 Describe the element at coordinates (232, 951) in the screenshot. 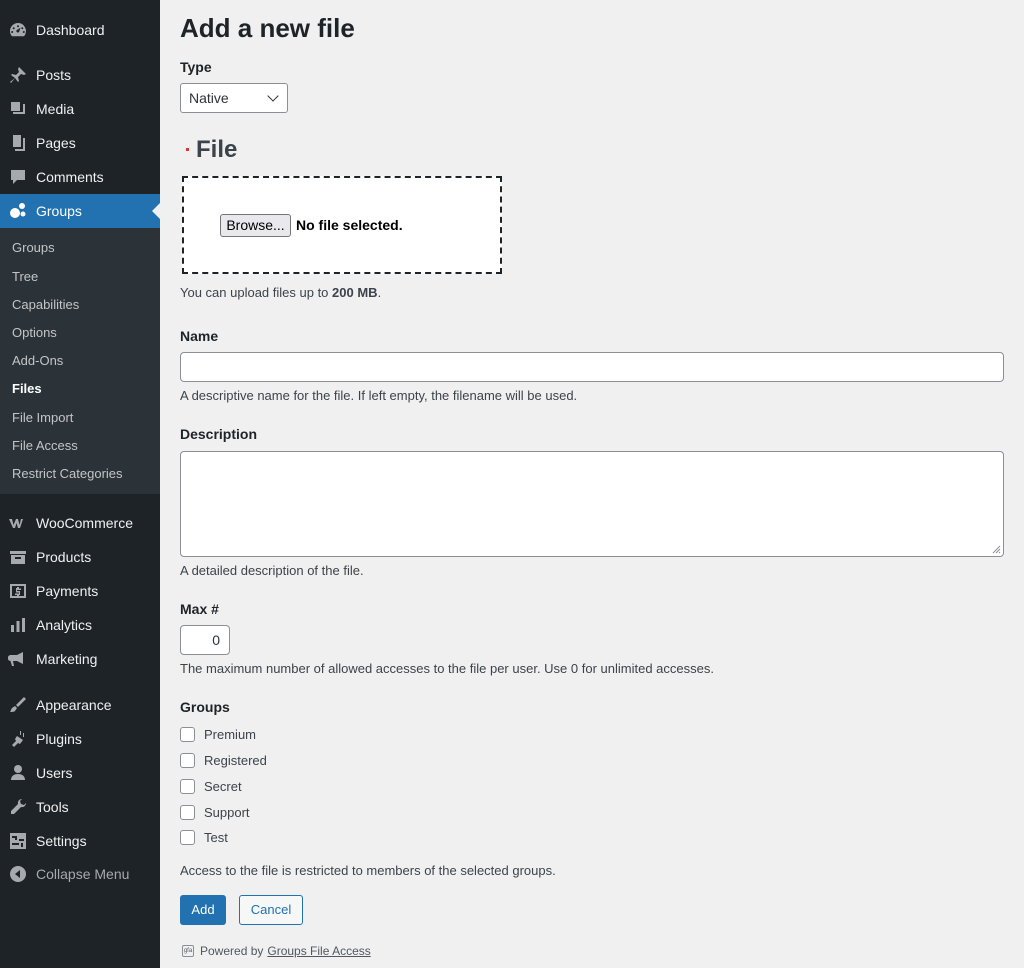

I see `powered-prefix: Powered by` at that location.